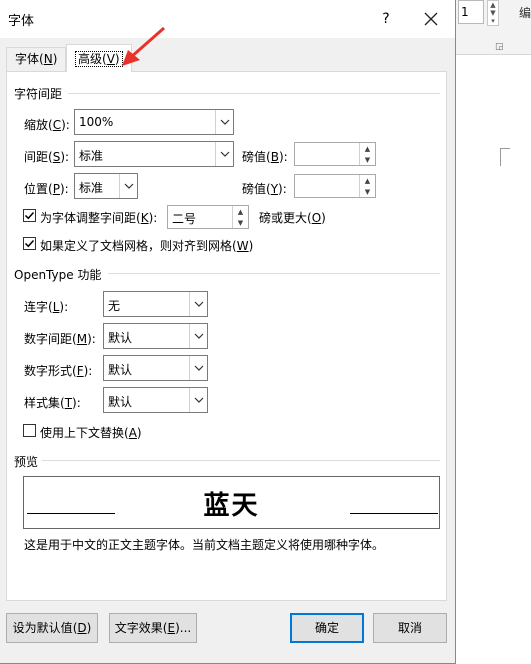 The image size is (531, 664). I want to click on position-points-spinner: ▲ ▼, so click(335, 186).